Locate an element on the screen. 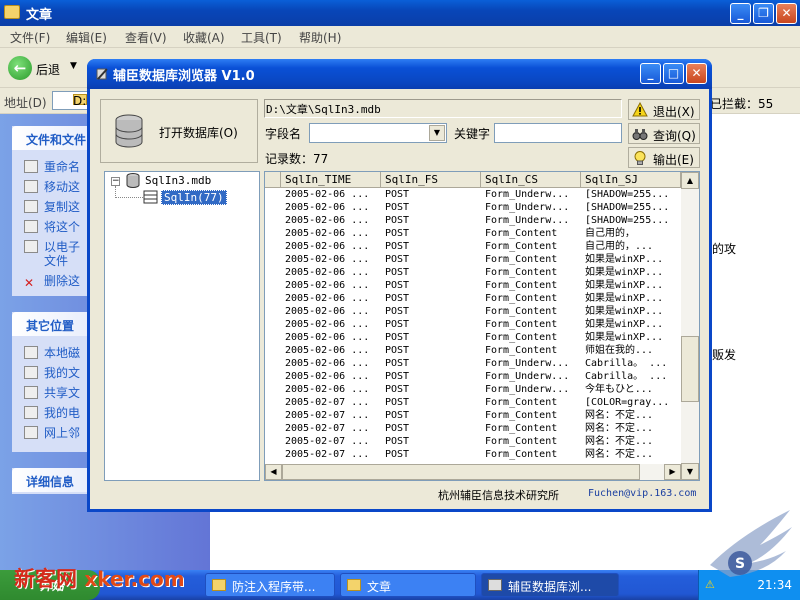  menu-favorites: 收藏(A) is located at coordinates (204, 37).